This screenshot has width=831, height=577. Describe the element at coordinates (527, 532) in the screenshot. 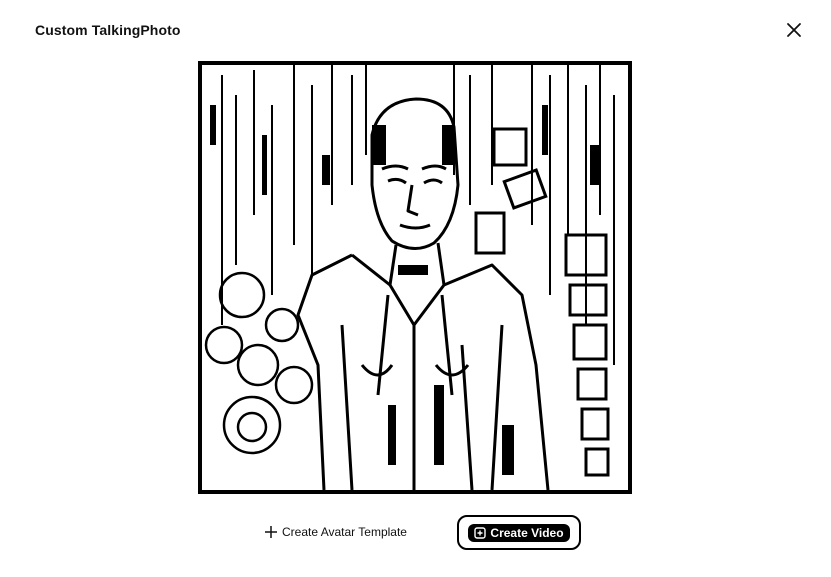

I see `create-video-label: Create Video` at that location.